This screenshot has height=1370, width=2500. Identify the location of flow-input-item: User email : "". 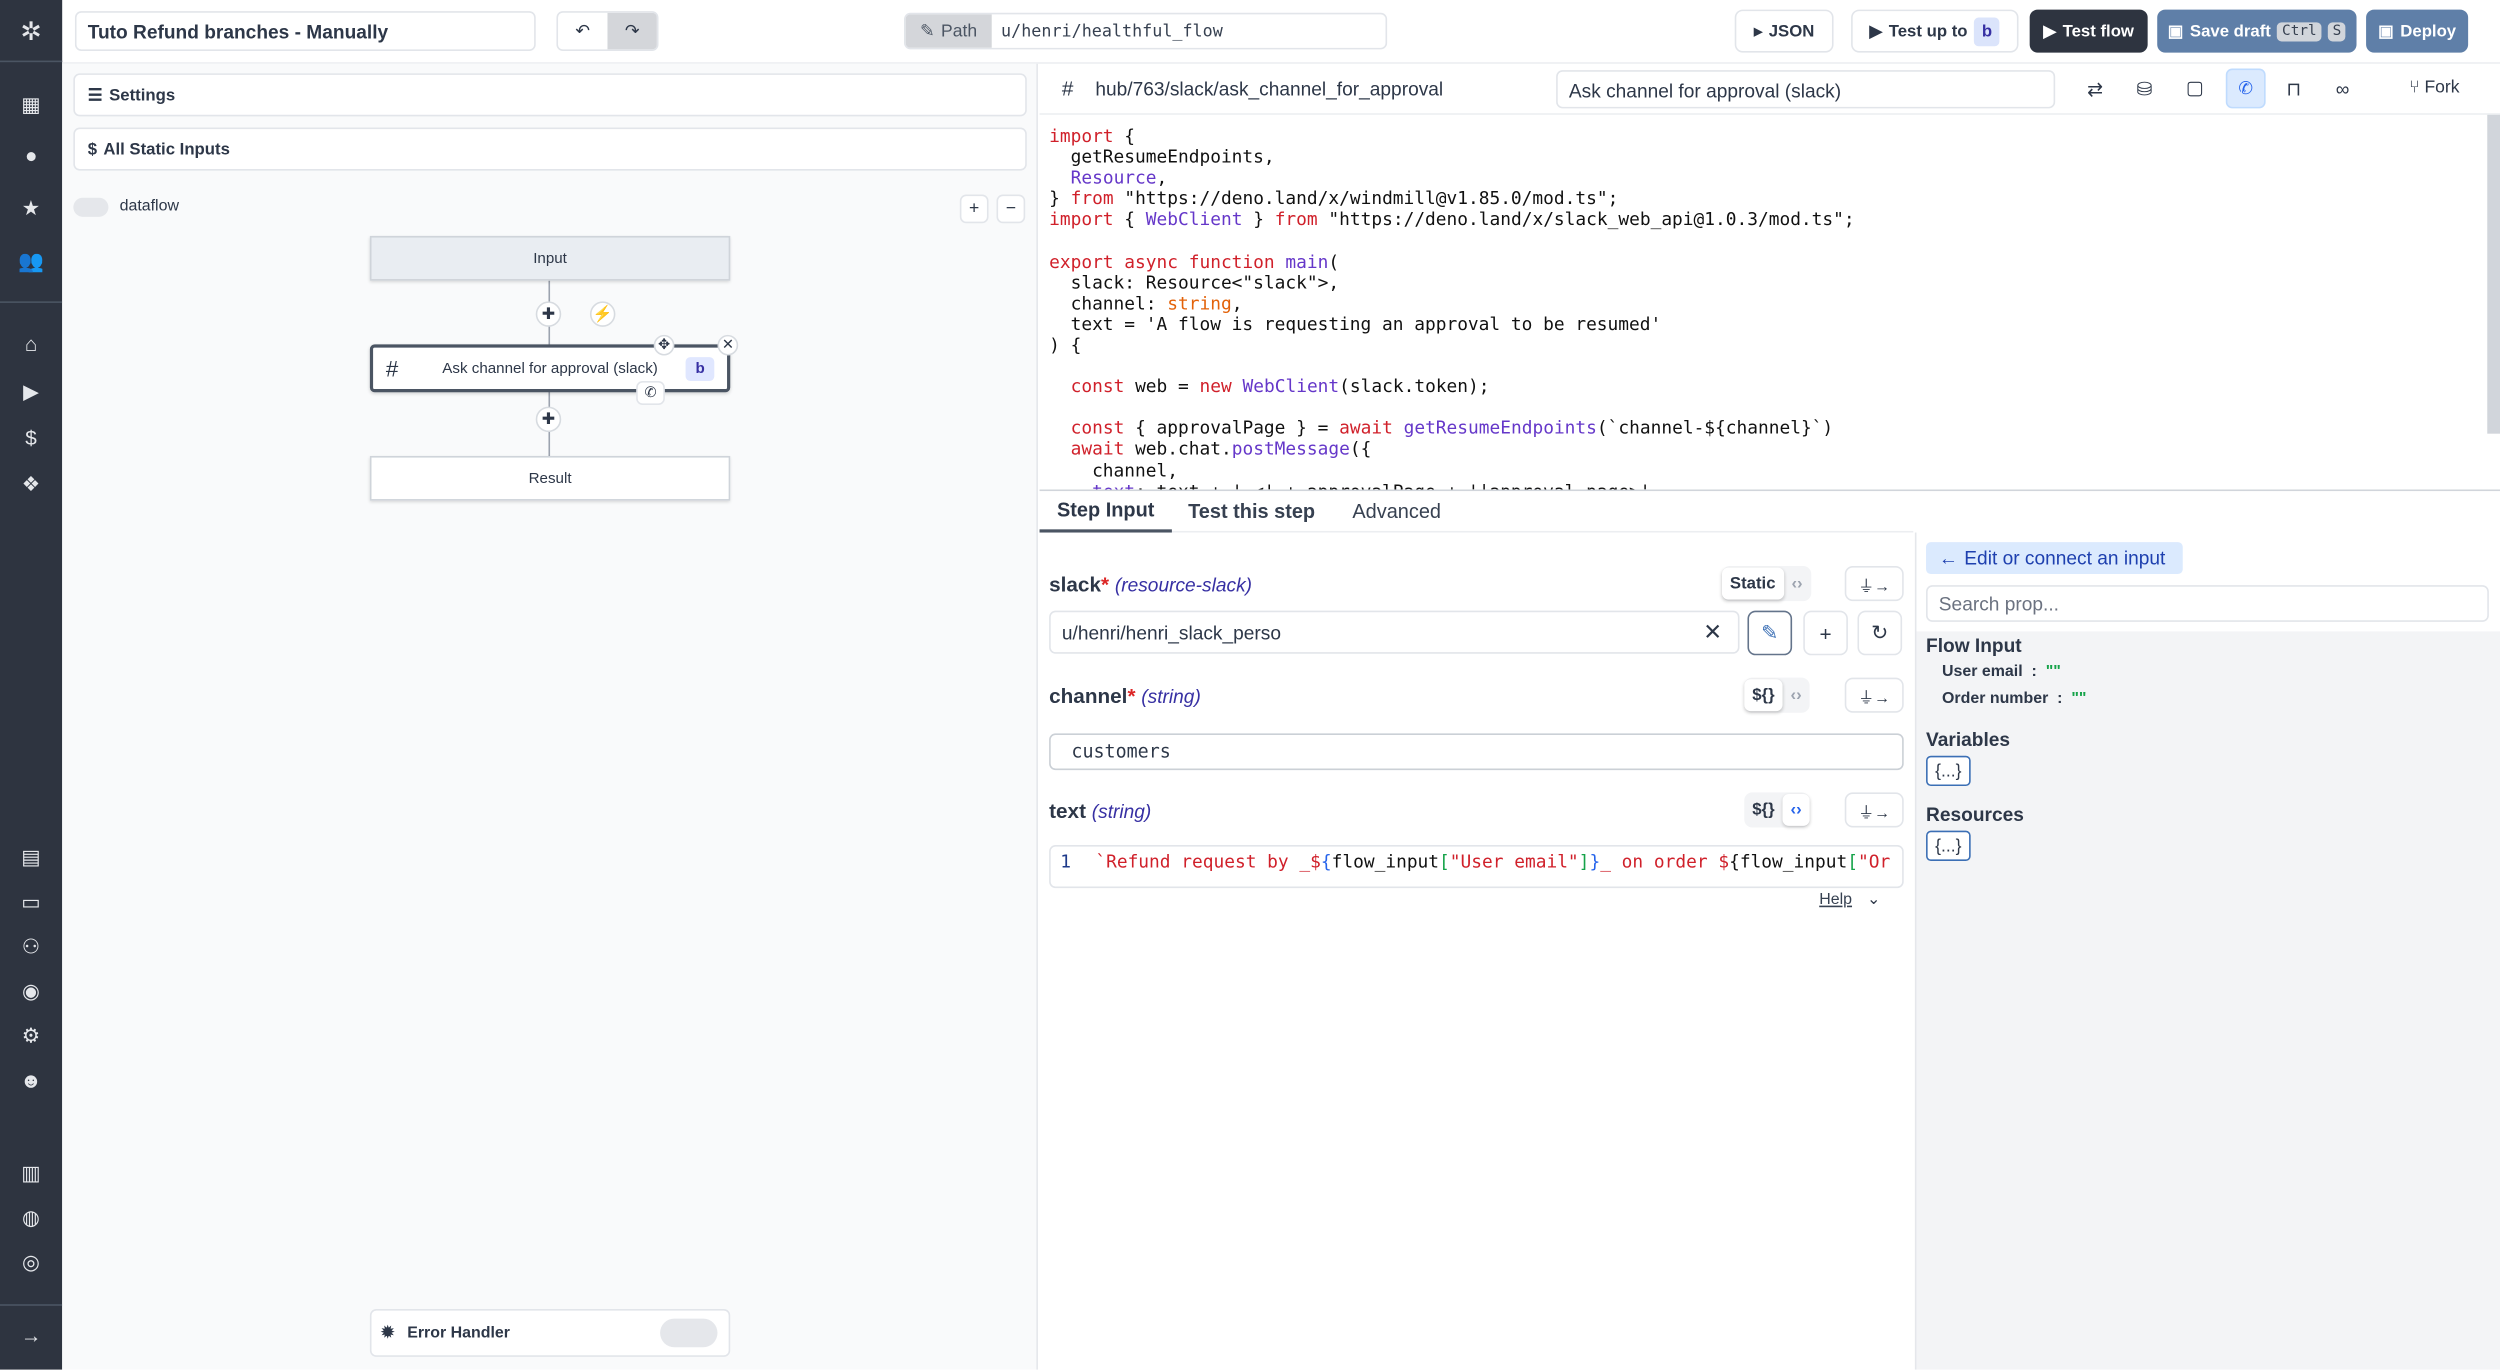
(2001, 672).